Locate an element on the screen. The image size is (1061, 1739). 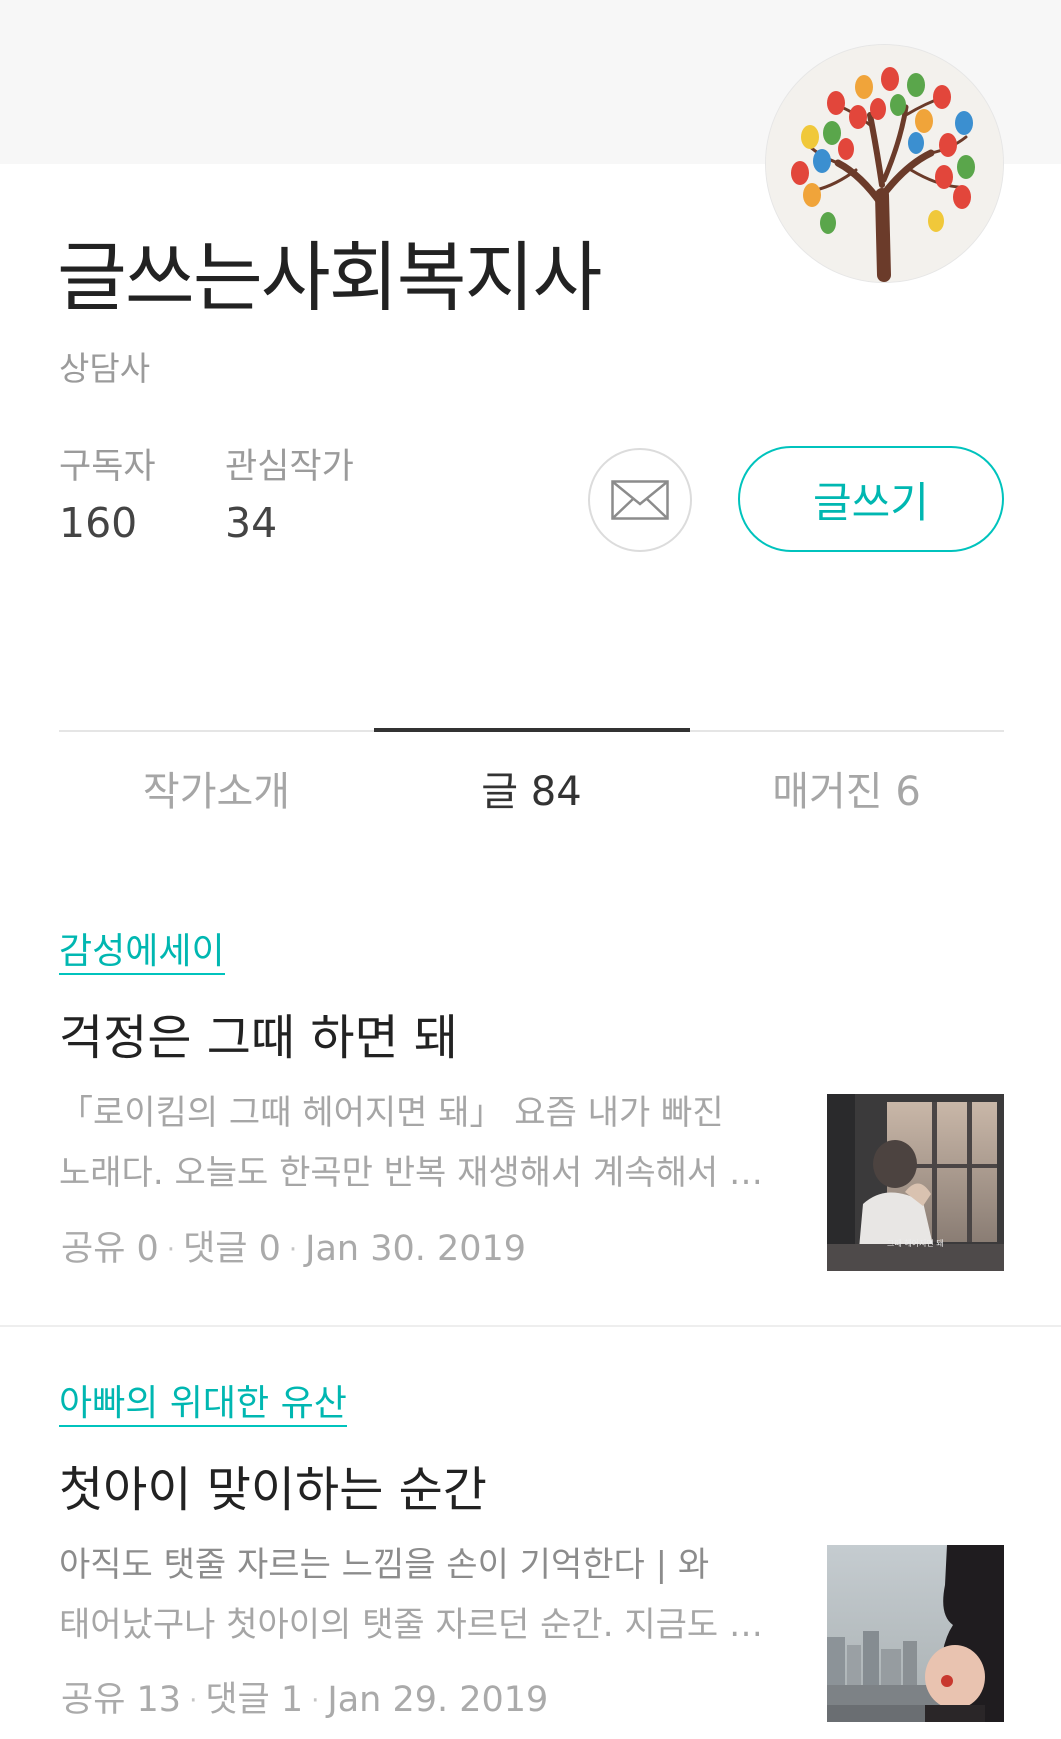
tree-avatar-icon is located at coordinates (884, 163).